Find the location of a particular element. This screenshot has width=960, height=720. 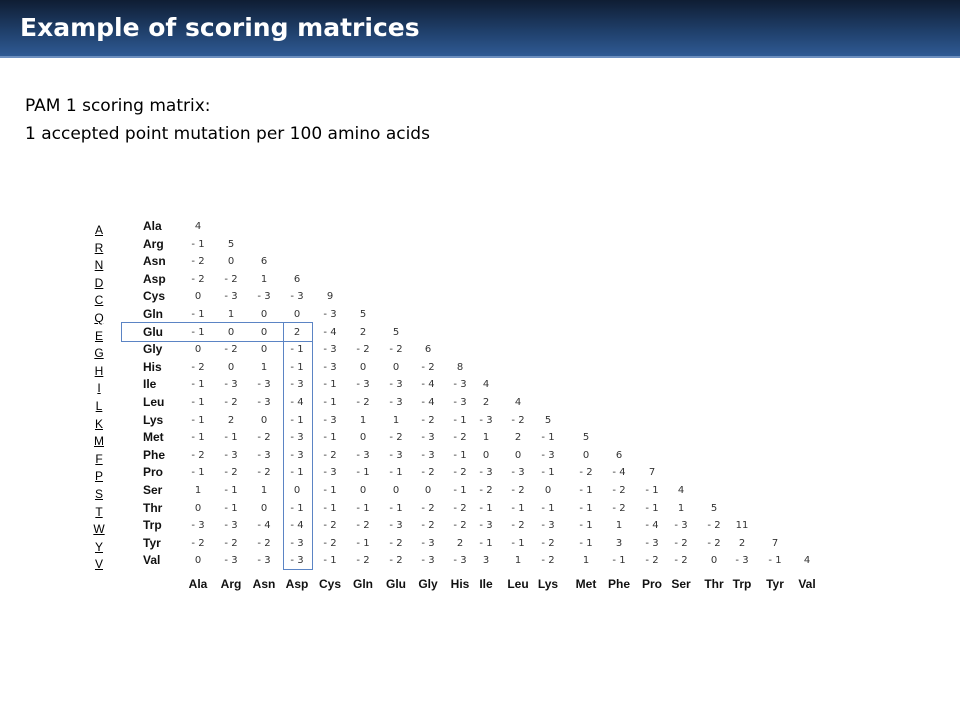

matrix-cell: 7 is located at coordinates (775, 543).